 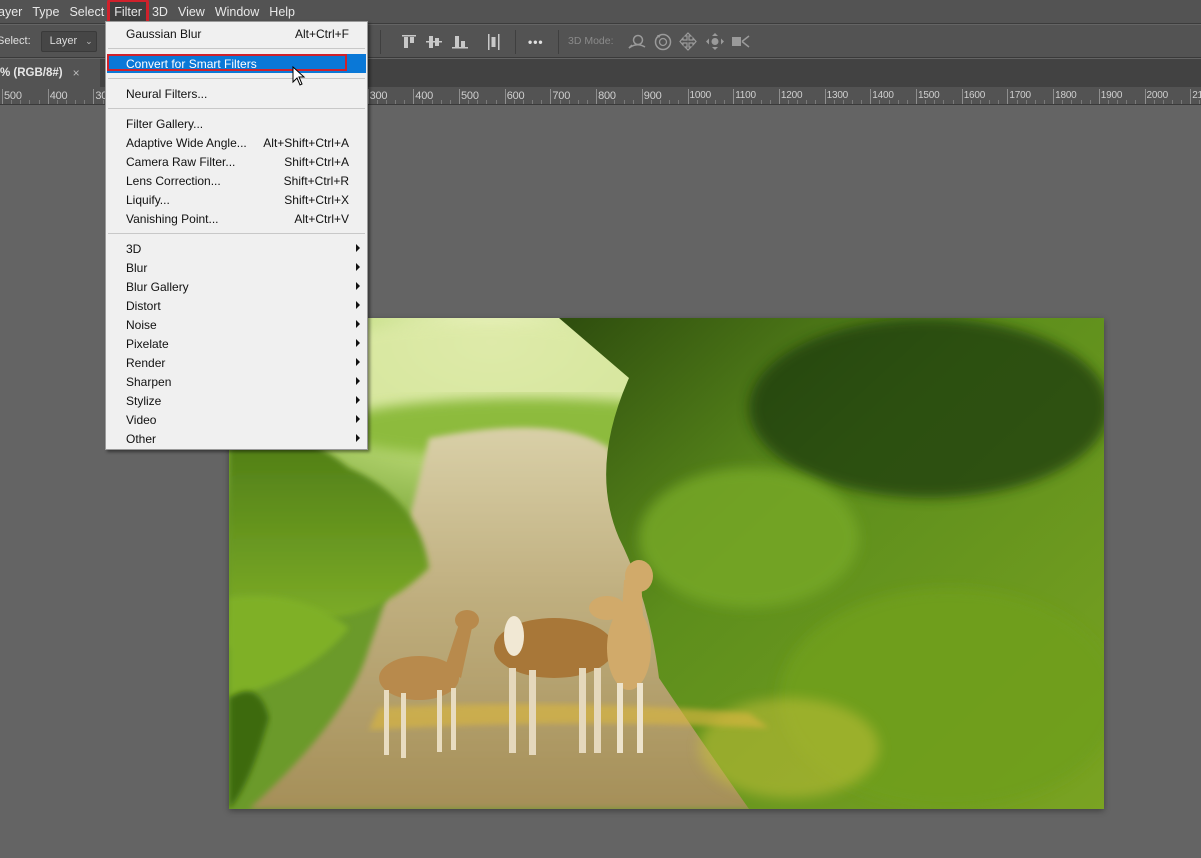 I want to click on menu-item-adaptive-wide-angle: Adaptive Wide Angle... Alt+Shift+Ctrl+A, so click(x=236, y=142).